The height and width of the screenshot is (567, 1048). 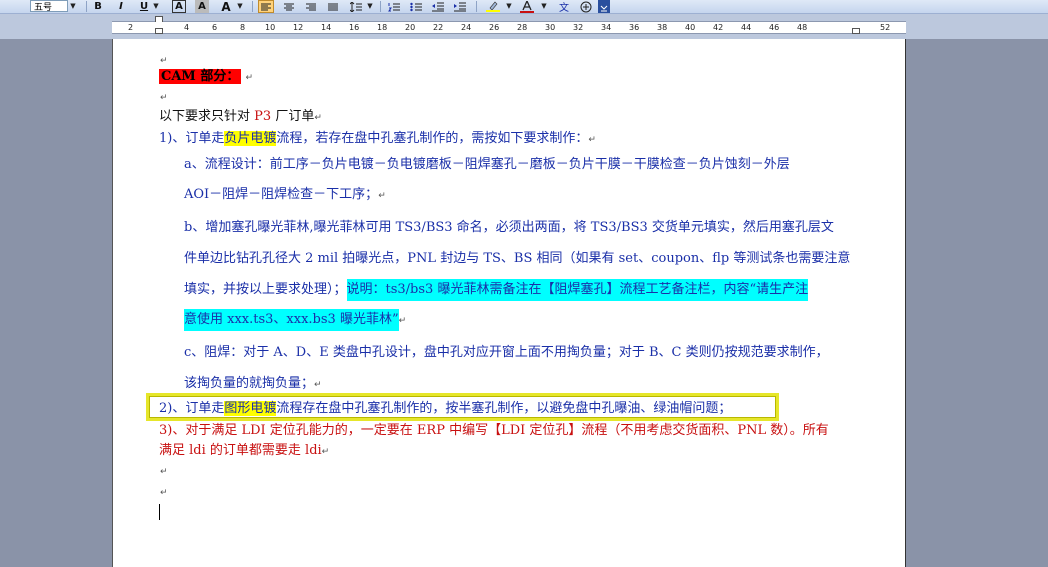 I want to click on chevron-down-icon, so click(x=604, y=8).